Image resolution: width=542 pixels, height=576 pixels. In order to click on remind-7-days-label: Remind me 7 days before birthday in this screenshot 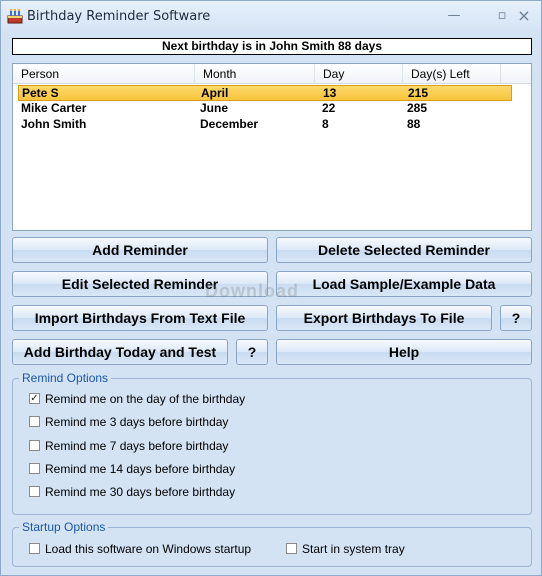, I will do `click(137, 446)`.